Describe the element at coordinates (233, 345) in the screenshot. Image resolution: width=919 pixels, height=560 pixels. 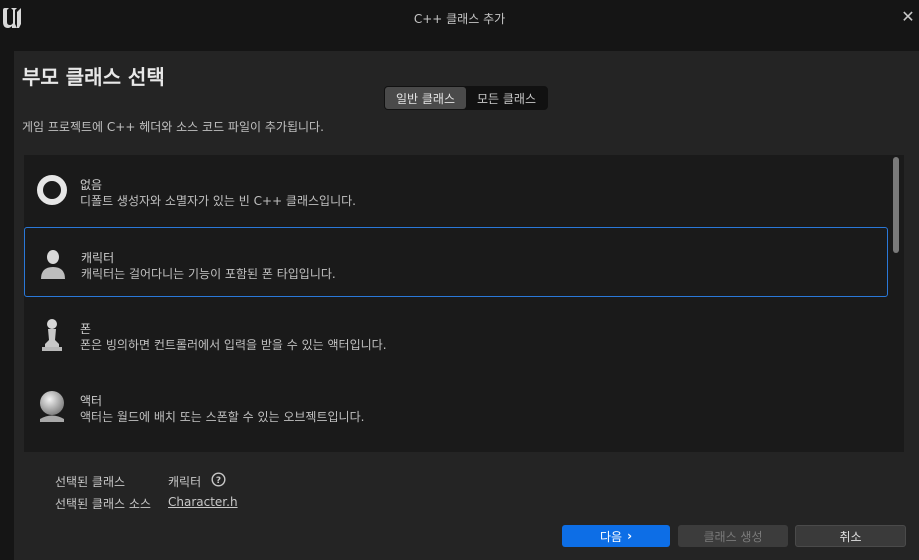
I see `list-item-description: 폰은 빙의하면 컨트롤러에서 입력을 받을 수 있는 액터입니다.` at that location.